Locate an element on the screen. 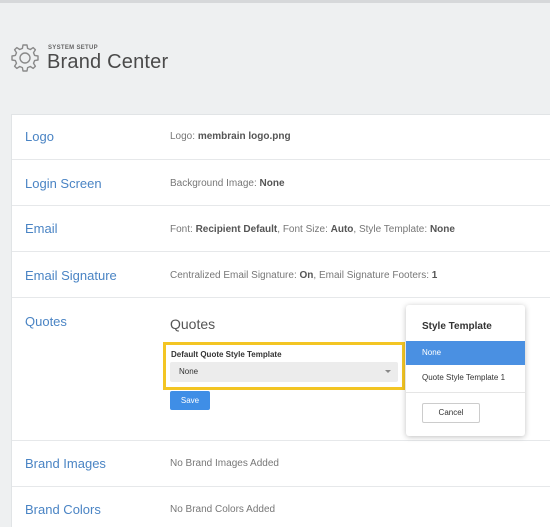 The width and height of the screenshot is (550, 527). signature-footers-label: , Email Signature Footers: is located at coordinates (372, 275).